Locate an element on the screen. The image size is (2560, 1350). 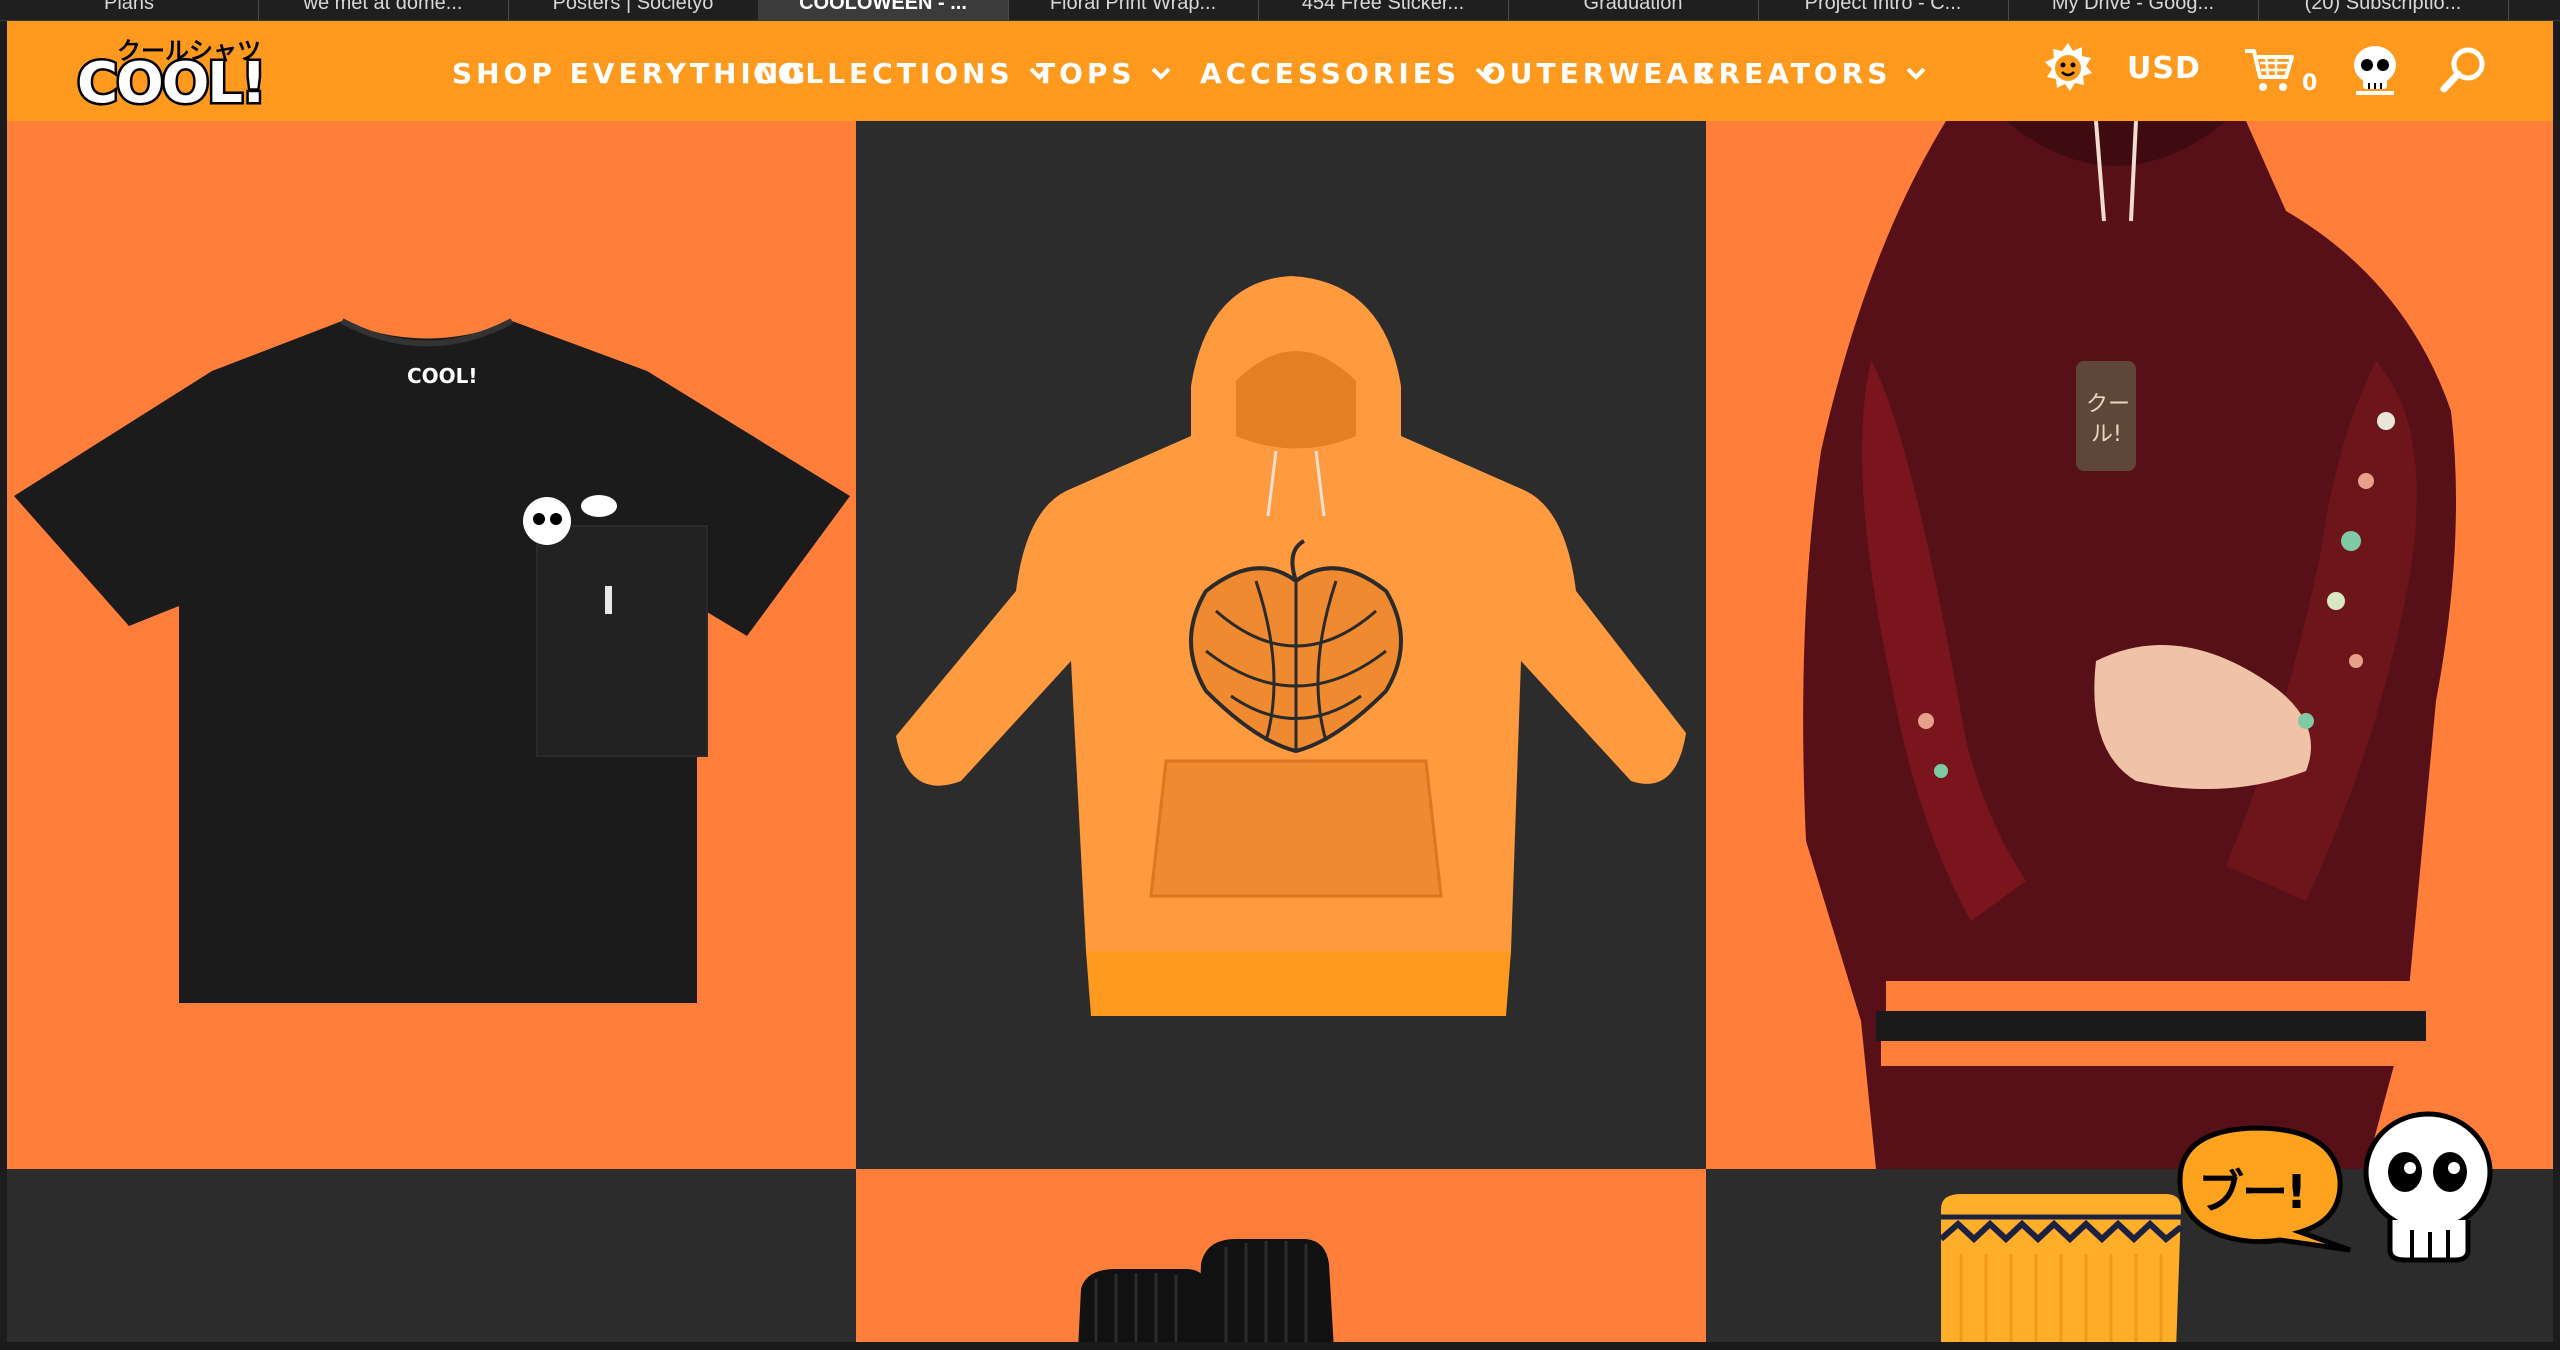
nav-outerwear: OUTERWEAR is located at coordinates (1600, 73).